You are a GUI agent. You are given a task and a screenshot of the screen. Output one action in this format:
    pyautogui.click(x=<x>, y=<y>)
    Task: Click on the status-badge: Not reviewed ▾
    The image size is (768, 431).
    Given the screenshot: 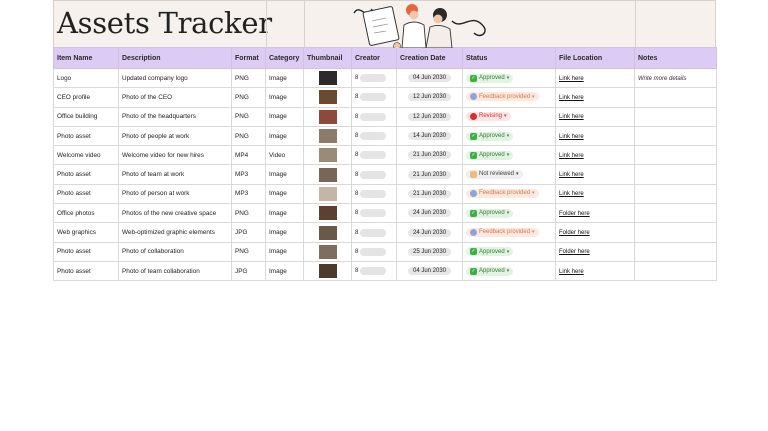 What is the action you would take?
    pyautogui.click(x=494, y=174)
    